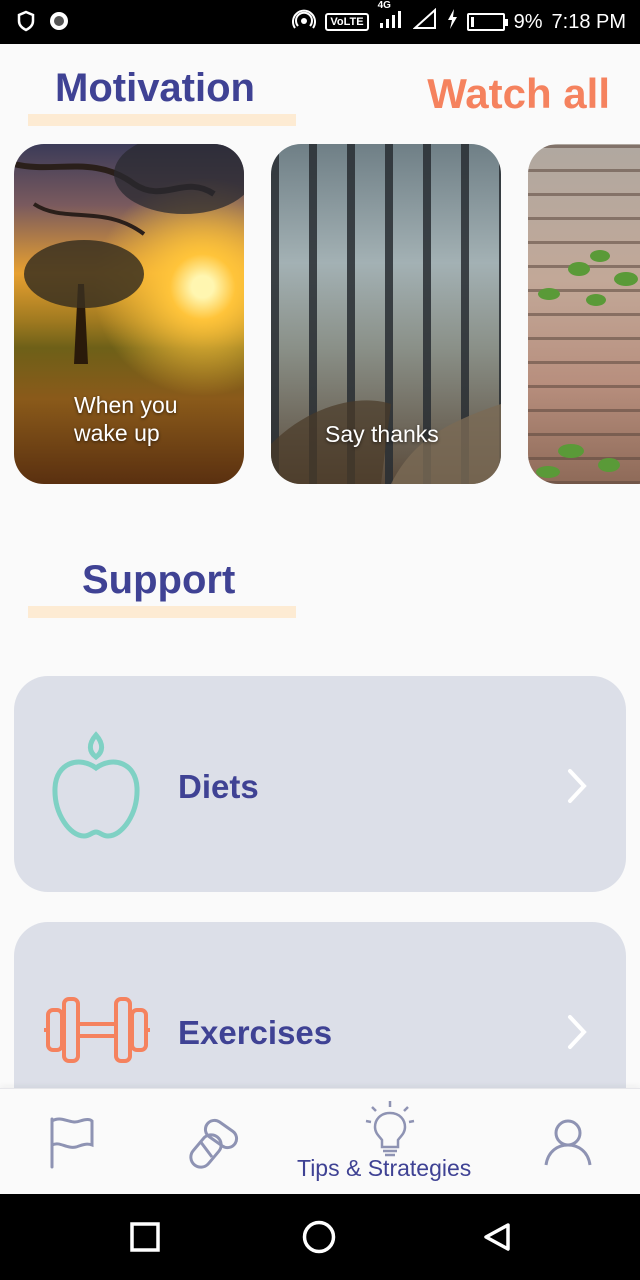  What do you see at coordinates (162, 120) in the screenshot?
I see `motivation-underline` at bounding box center [162, 120].